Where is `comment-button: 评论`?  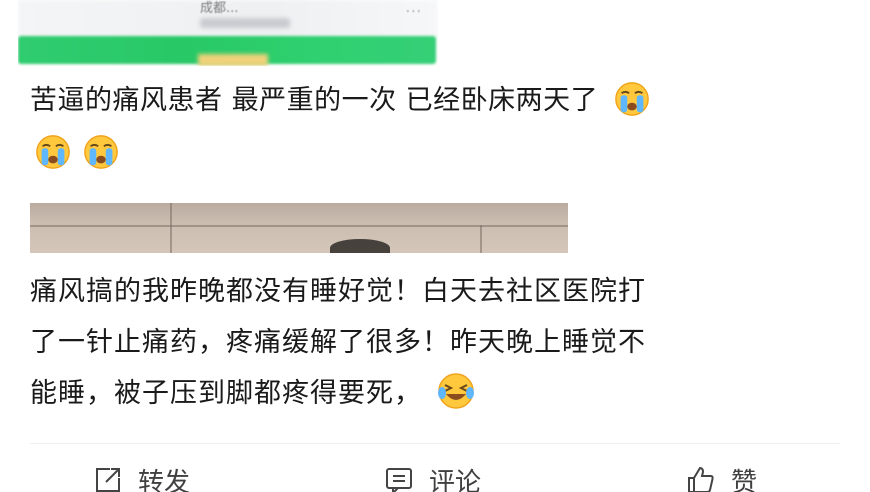
comment-button: 评论 is located at coordinates (432, 476).